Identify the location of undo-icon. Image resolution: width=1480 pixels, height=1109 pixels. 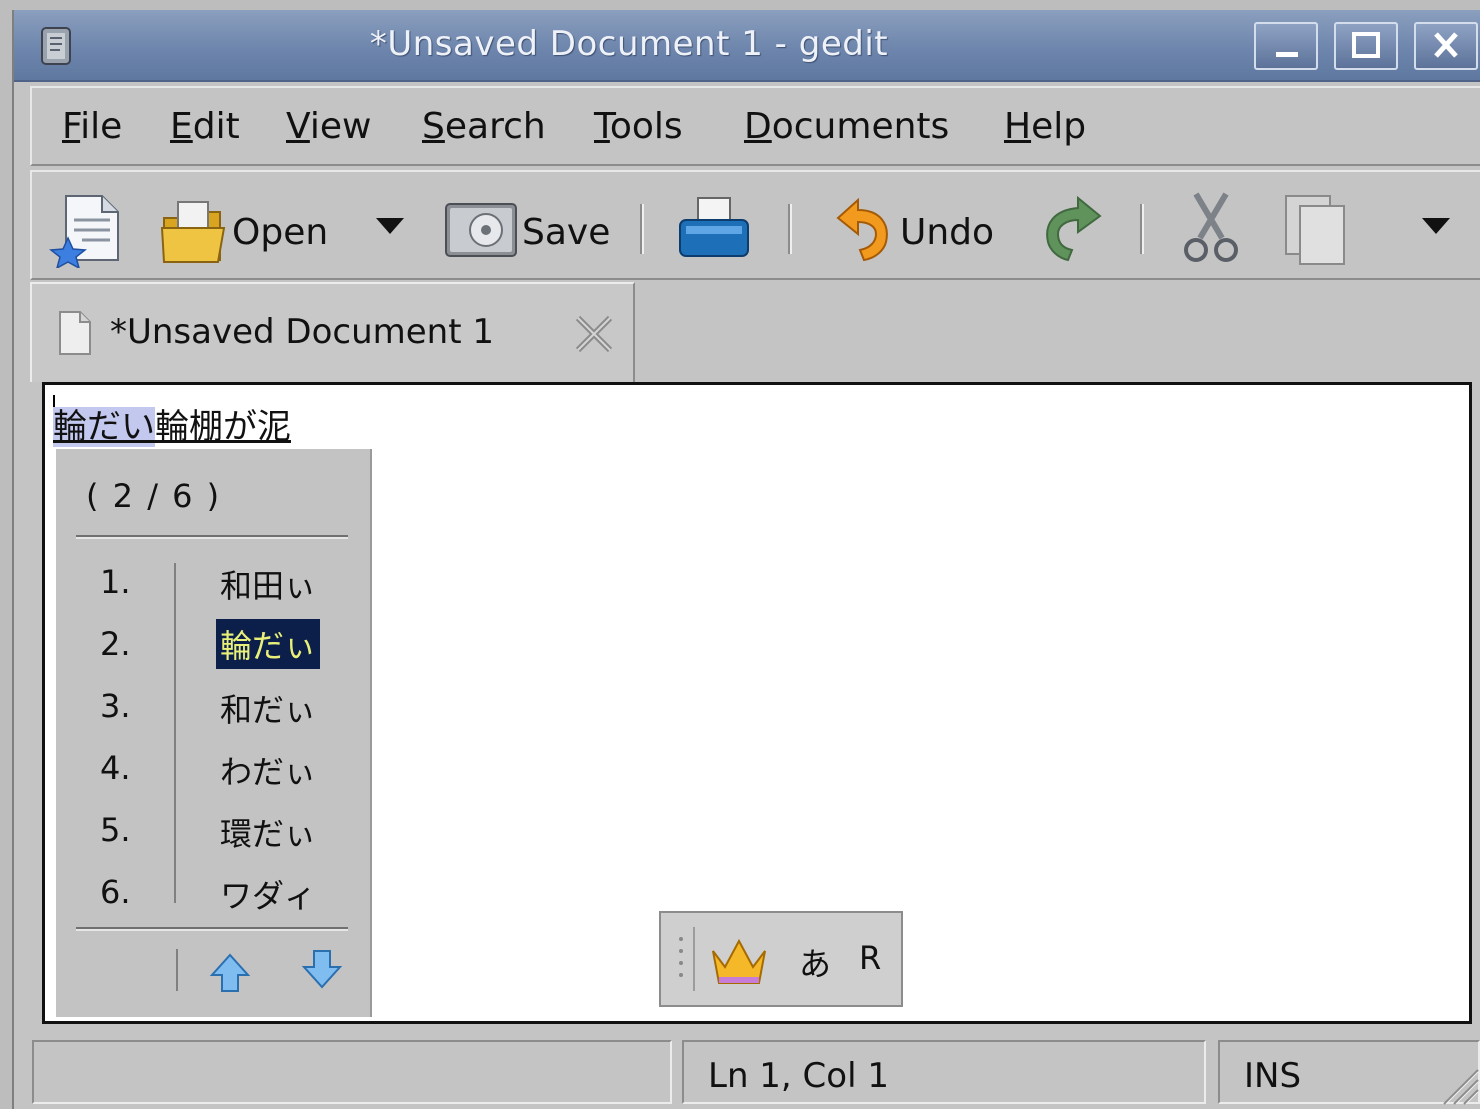
(862, 229).